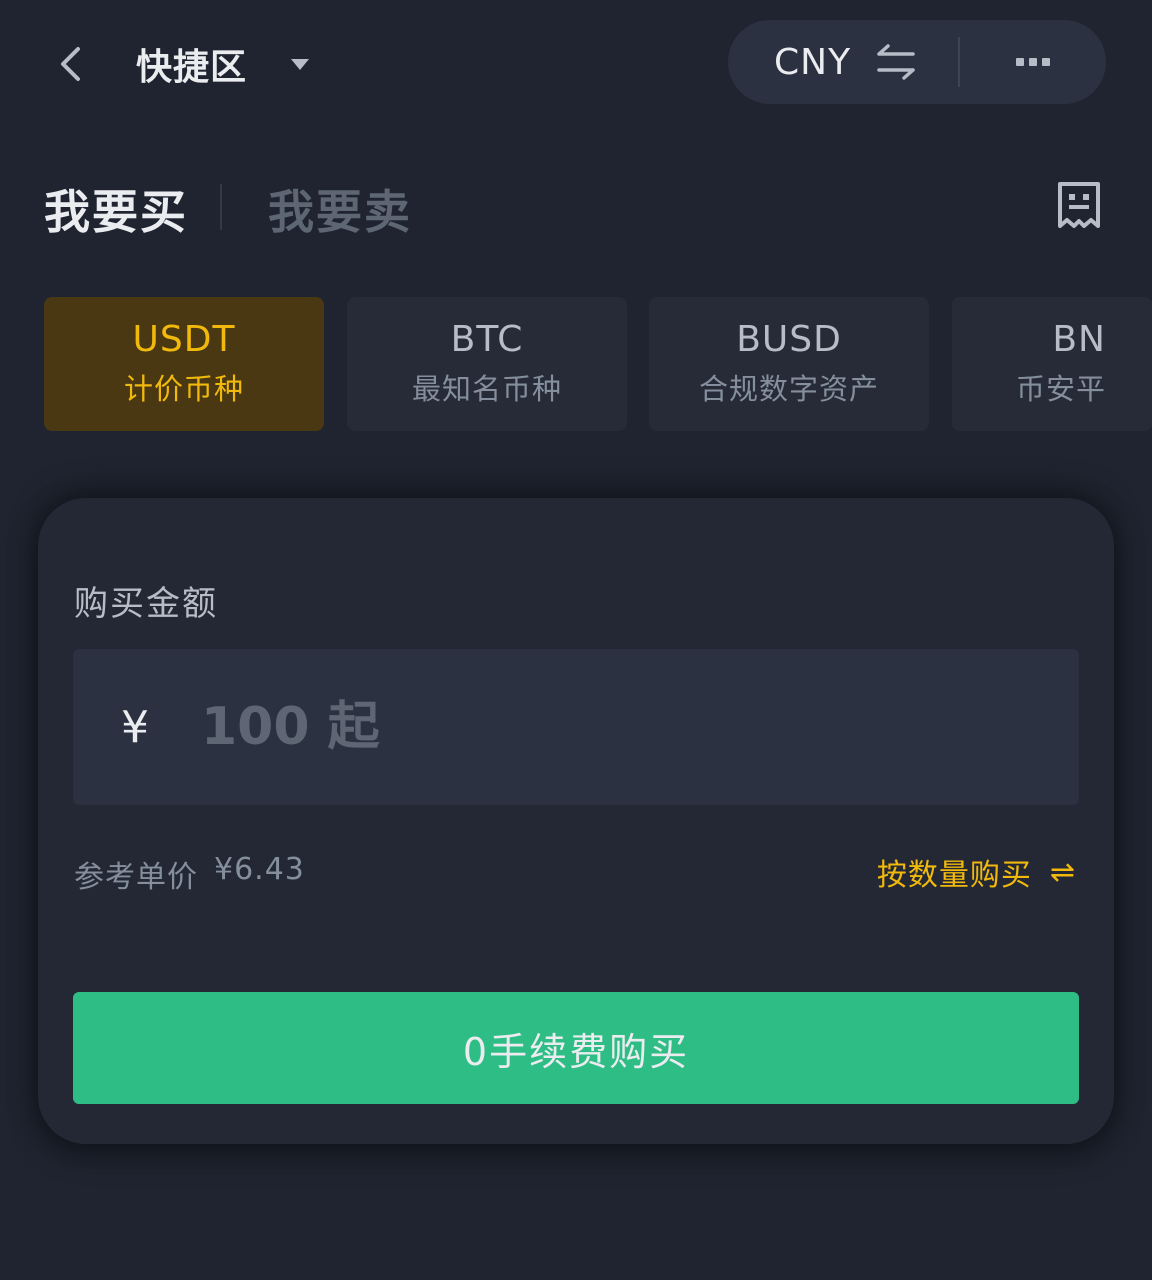 This screenshot has height=1280, width=1152. Describe the element at coordinates (576, 1048) in the screenshot. I see `buy-button: 0手续费购买` at that location.